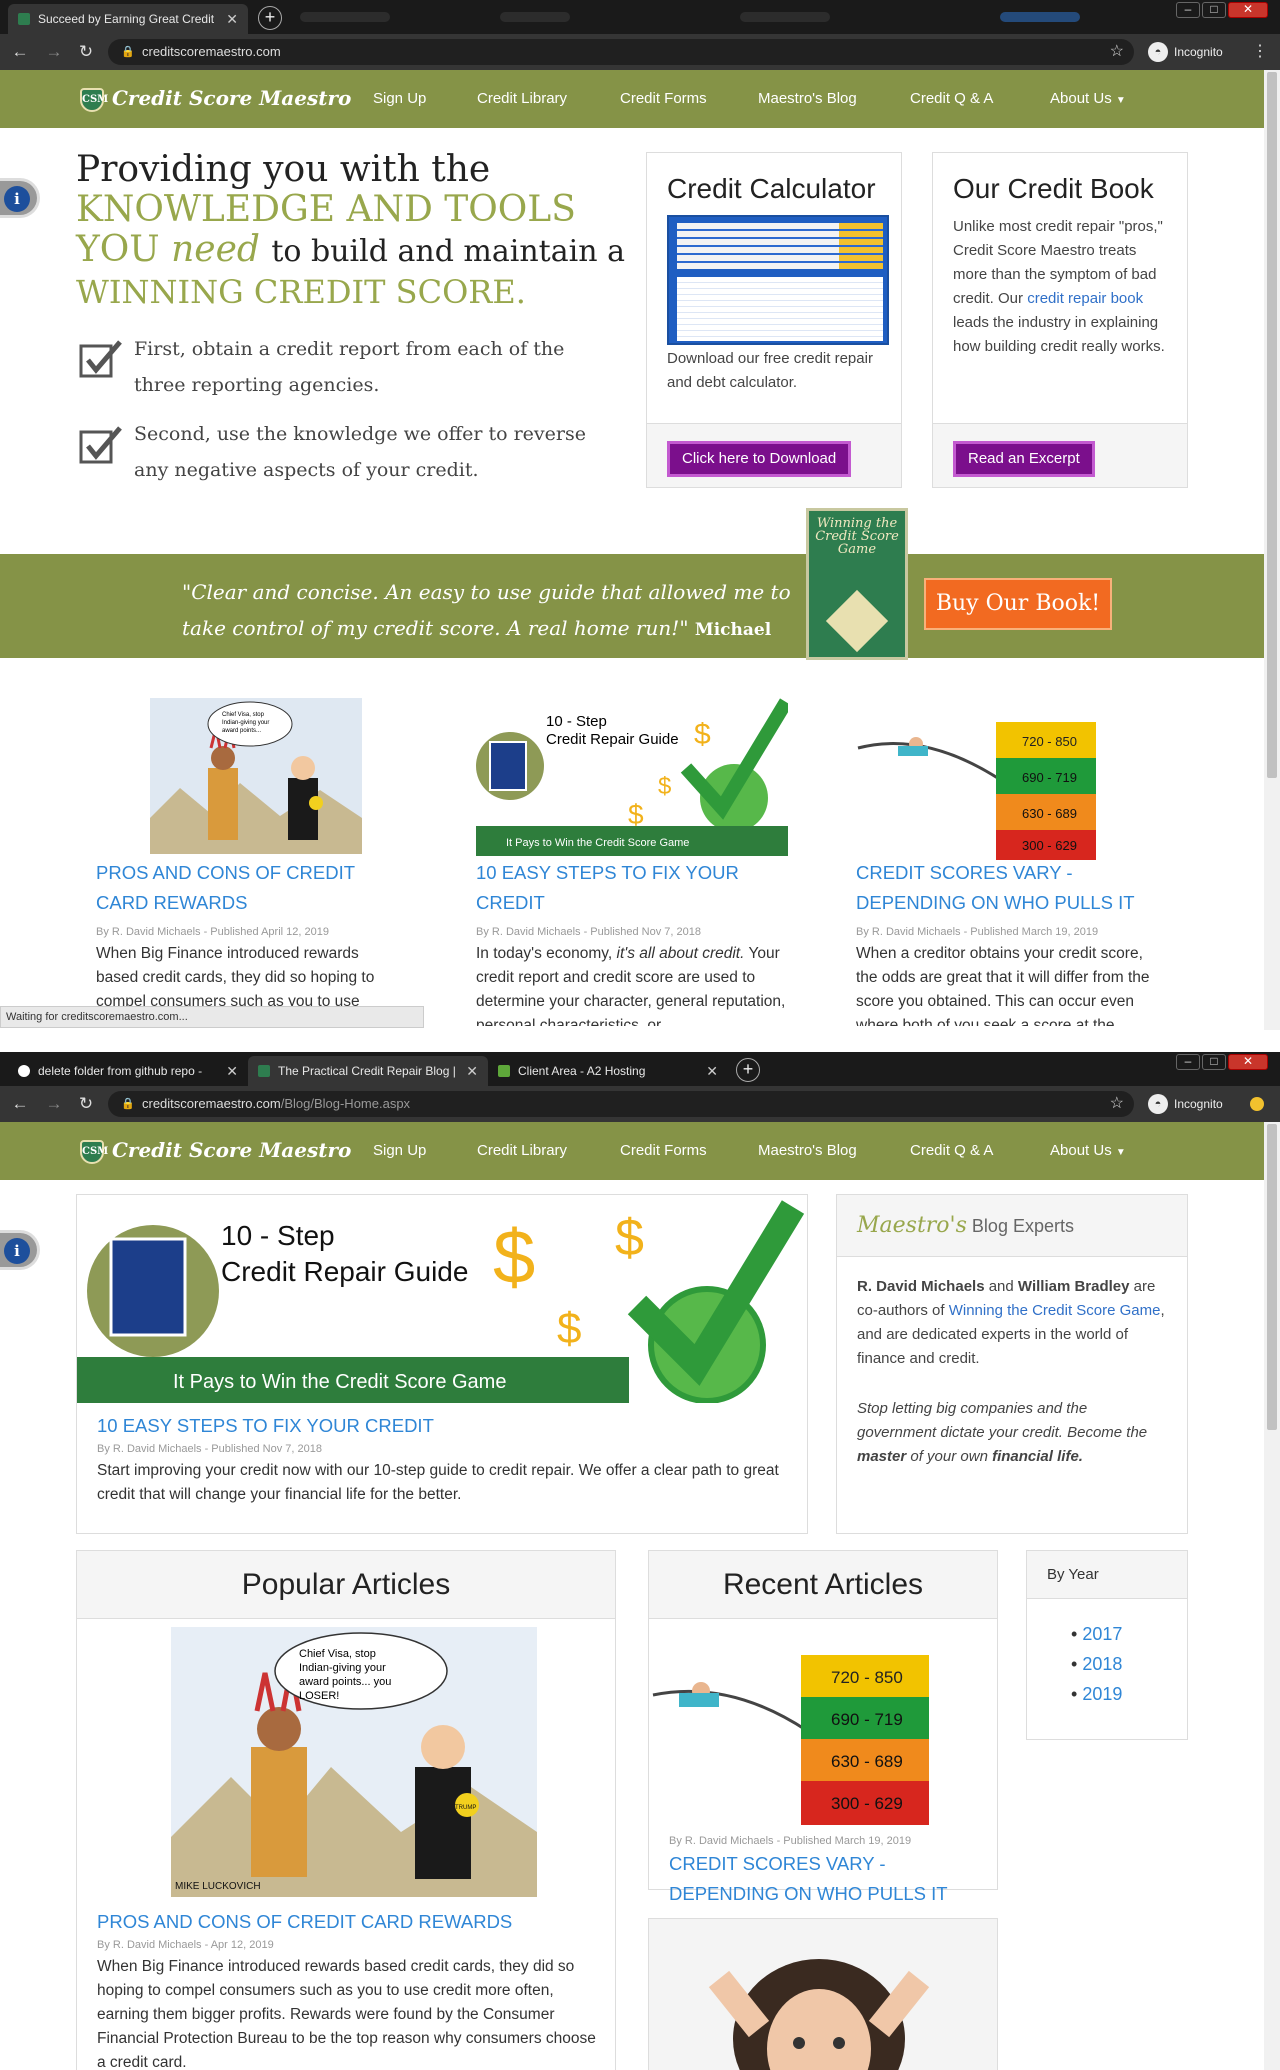 Image resolution: width=1280 pixels, height=2070 pixels. I want to click on featured-article-title: 10 EASY STEPS TO FIX YOUR CREDIT, so click(265, 1426).